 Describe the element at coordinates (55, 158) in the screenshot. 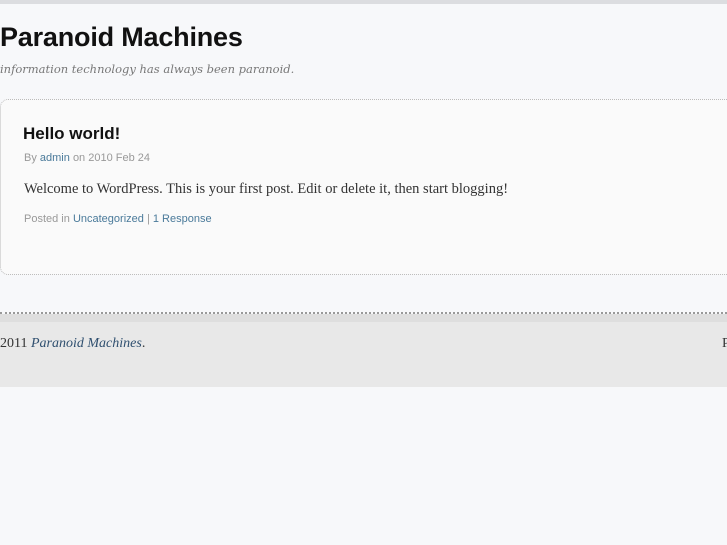

I see `author-link: admin` at that location.